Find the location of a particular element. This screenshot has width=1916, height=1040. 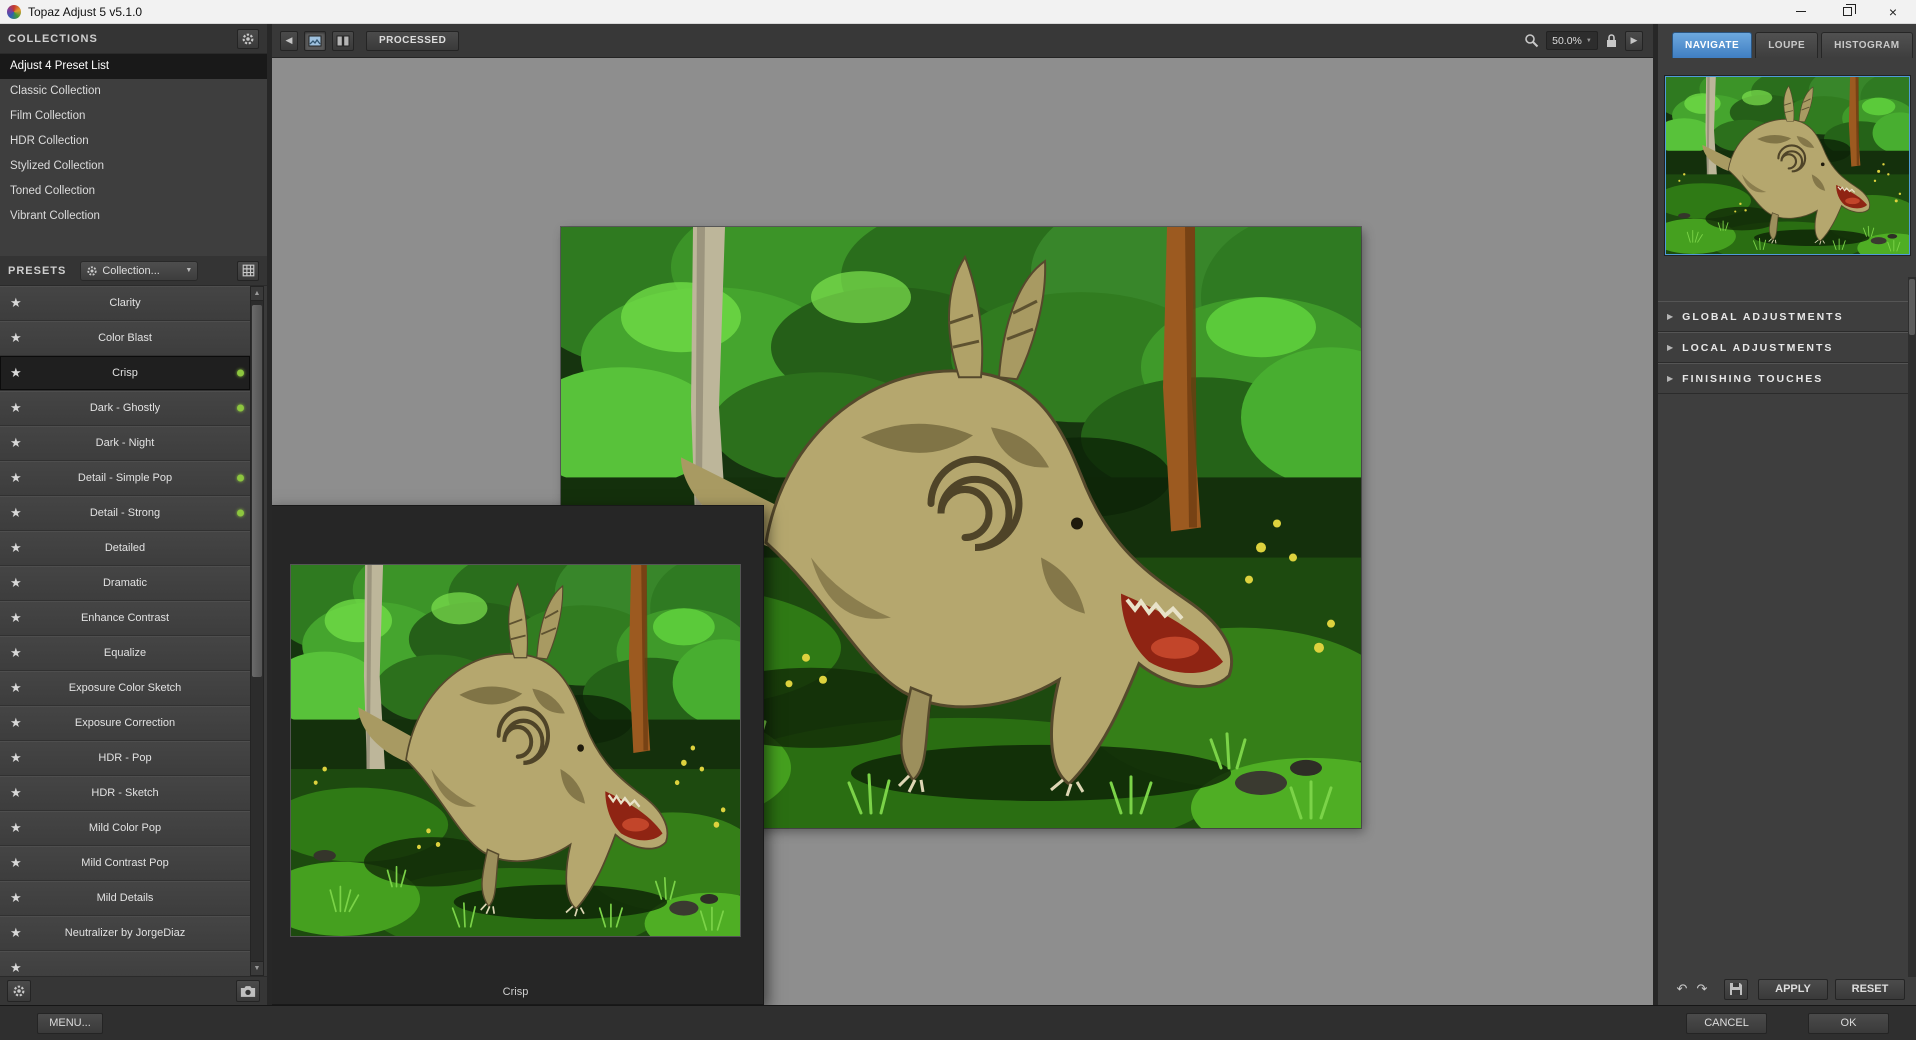

preset-item-exposure-correction: ★ Exposure Correction is located at coordinates (125, 723).